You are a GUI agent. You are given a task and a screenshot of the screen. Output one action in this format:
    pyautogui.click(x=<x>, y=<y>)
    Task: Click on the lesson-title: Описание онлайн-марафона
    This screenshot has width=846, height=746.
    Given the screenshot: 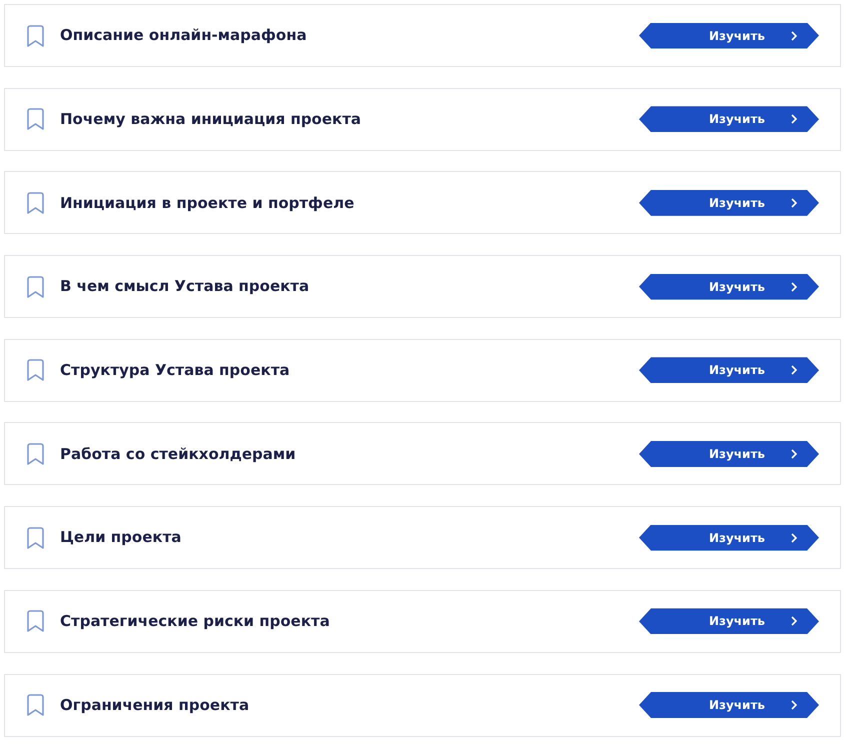 What is the action you would take?
    pyautogui.click(x=184, y=35)
    